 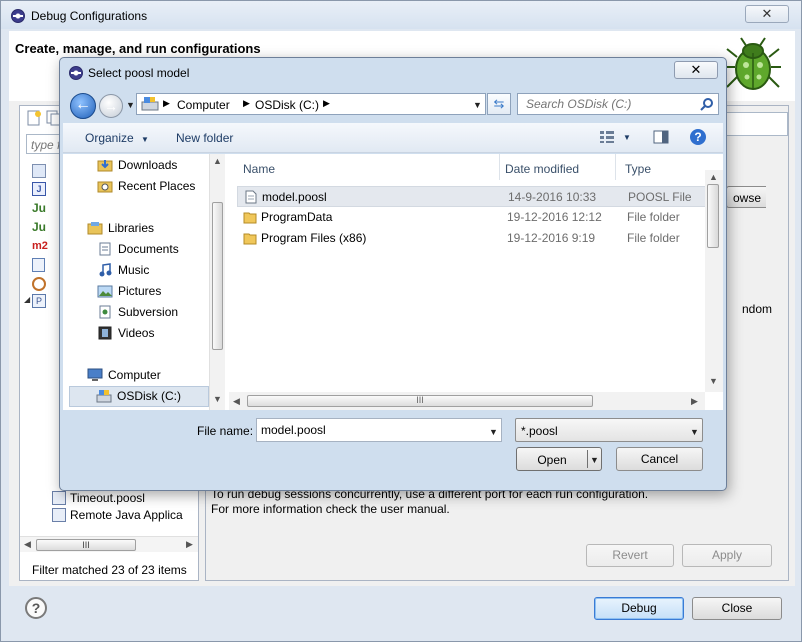 What do you see at coordinates (59, 498) in the screenshot?
I see `poosl-file-icon` at bounding box center [59, 498].